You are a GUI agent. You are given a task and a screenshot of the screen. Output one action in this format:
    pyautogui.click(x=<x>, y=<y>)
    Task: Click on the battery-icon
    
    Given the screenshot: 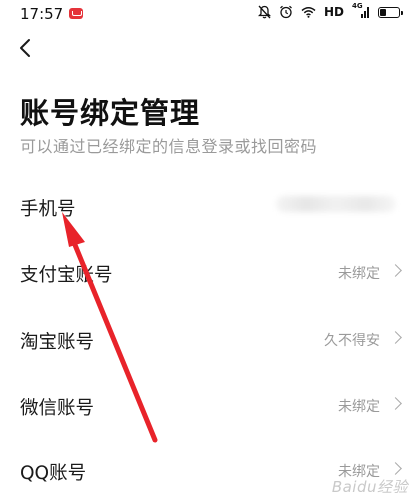 What is the action you would take?
    pyautogui.click(x=390, y=12)
    